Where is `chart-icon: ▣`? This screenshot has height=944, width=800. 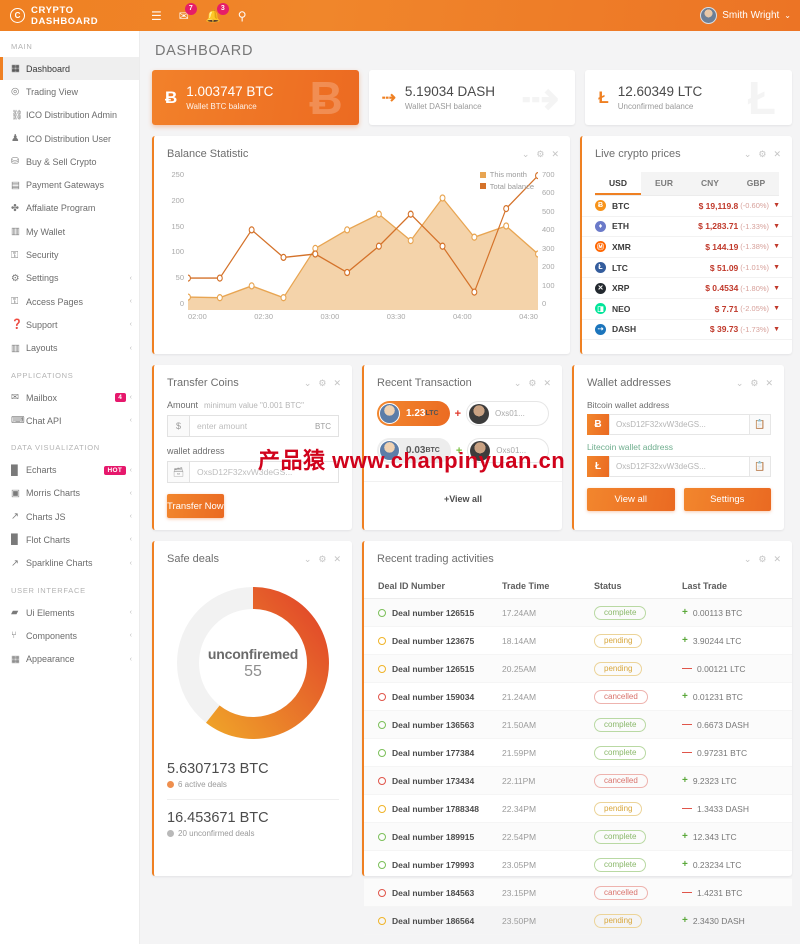 chart-icon: ▣ is located at coordinates (15, 493).